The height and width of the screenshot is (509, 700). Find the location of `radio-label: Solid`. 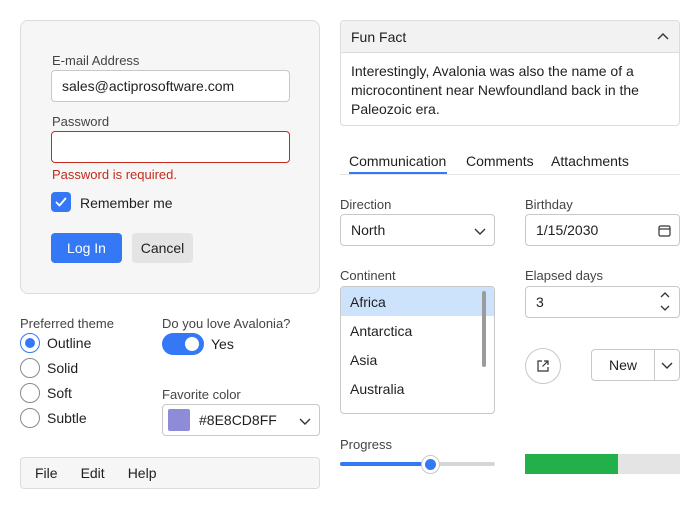

radio-label: Solid is located at coordinates (63, 368).